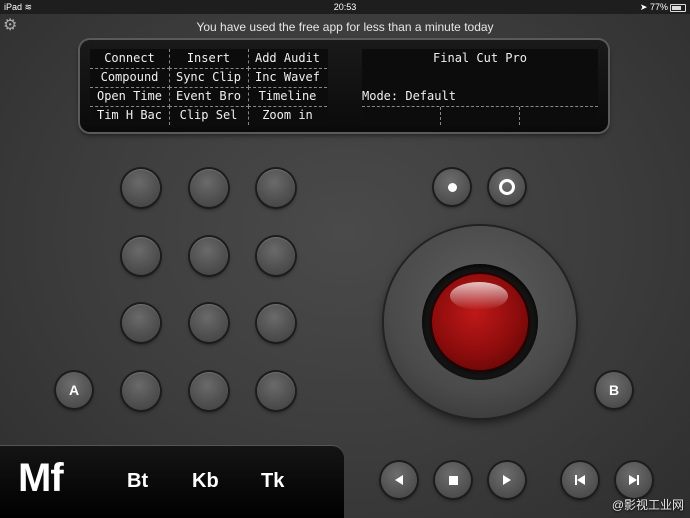 This screenshot has width=690, height=518. Describe the element at coordinates (130, 59) in the screenshot. I see `softkey-connect: Connect` at that location.